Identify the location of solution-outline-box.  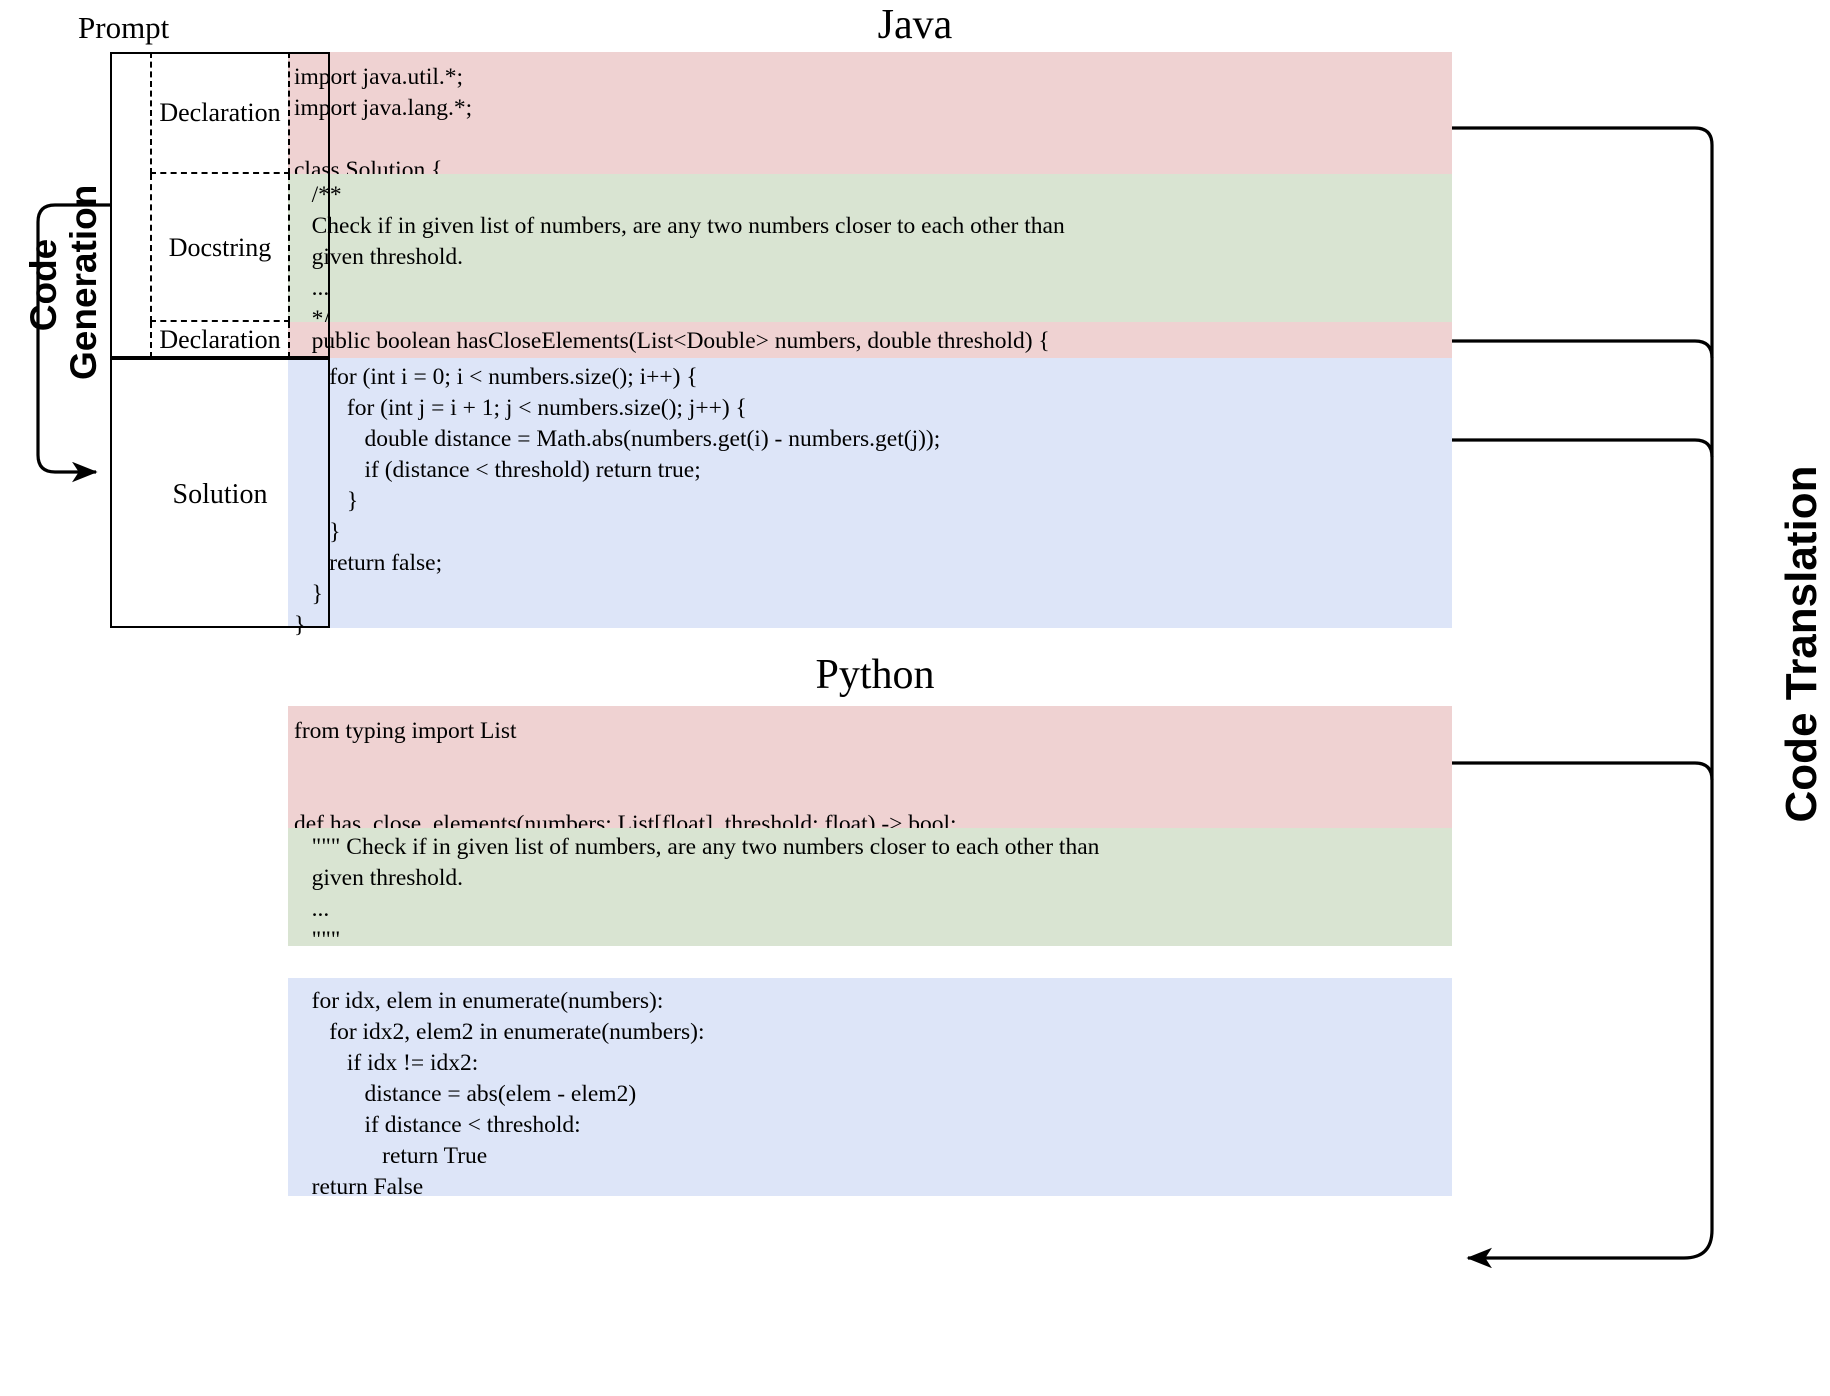
(220, 493).